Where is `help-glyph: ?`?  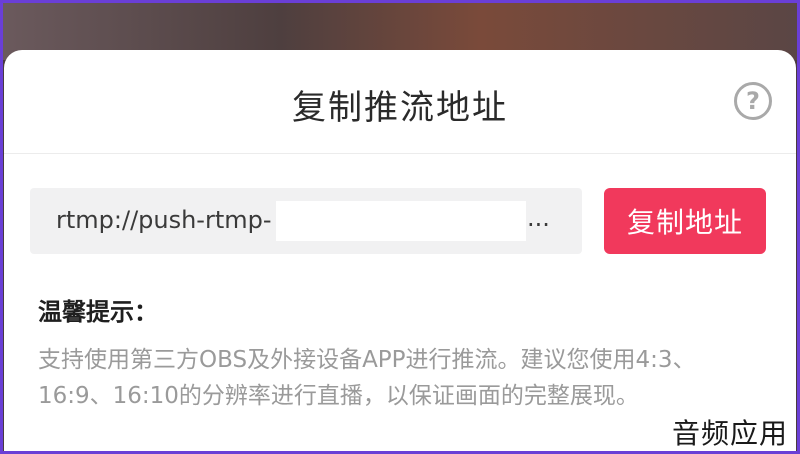
help-glyph: ? is located at coordinates (753, 101).